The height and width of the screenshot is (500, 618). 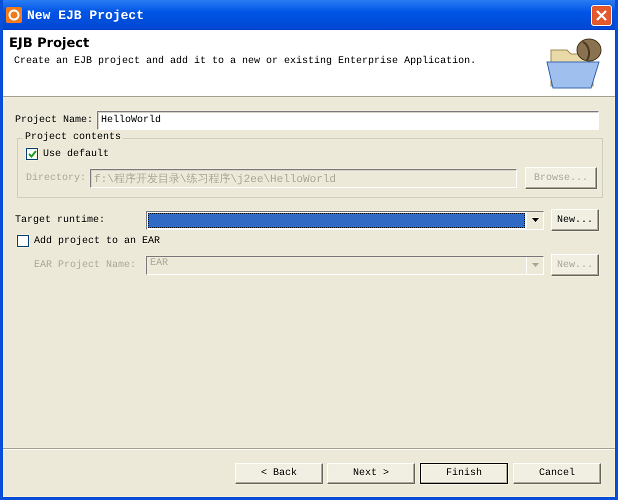 What do you see at coordinates (464, 473) in the screenshot?
I see `wizard-button: Finish` at bounding box center [464, 473].